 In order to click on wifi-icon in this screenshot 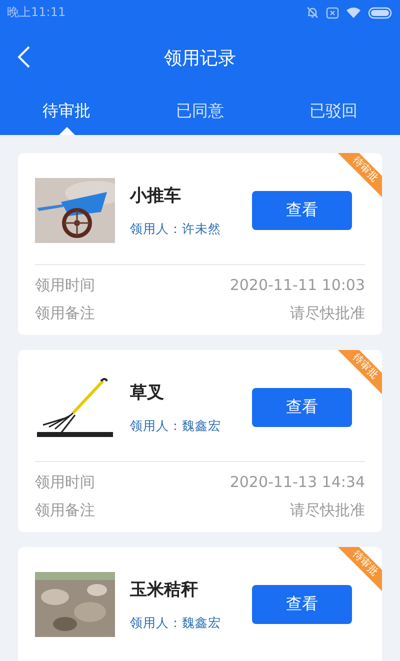, I will do `click(353, 12)`.